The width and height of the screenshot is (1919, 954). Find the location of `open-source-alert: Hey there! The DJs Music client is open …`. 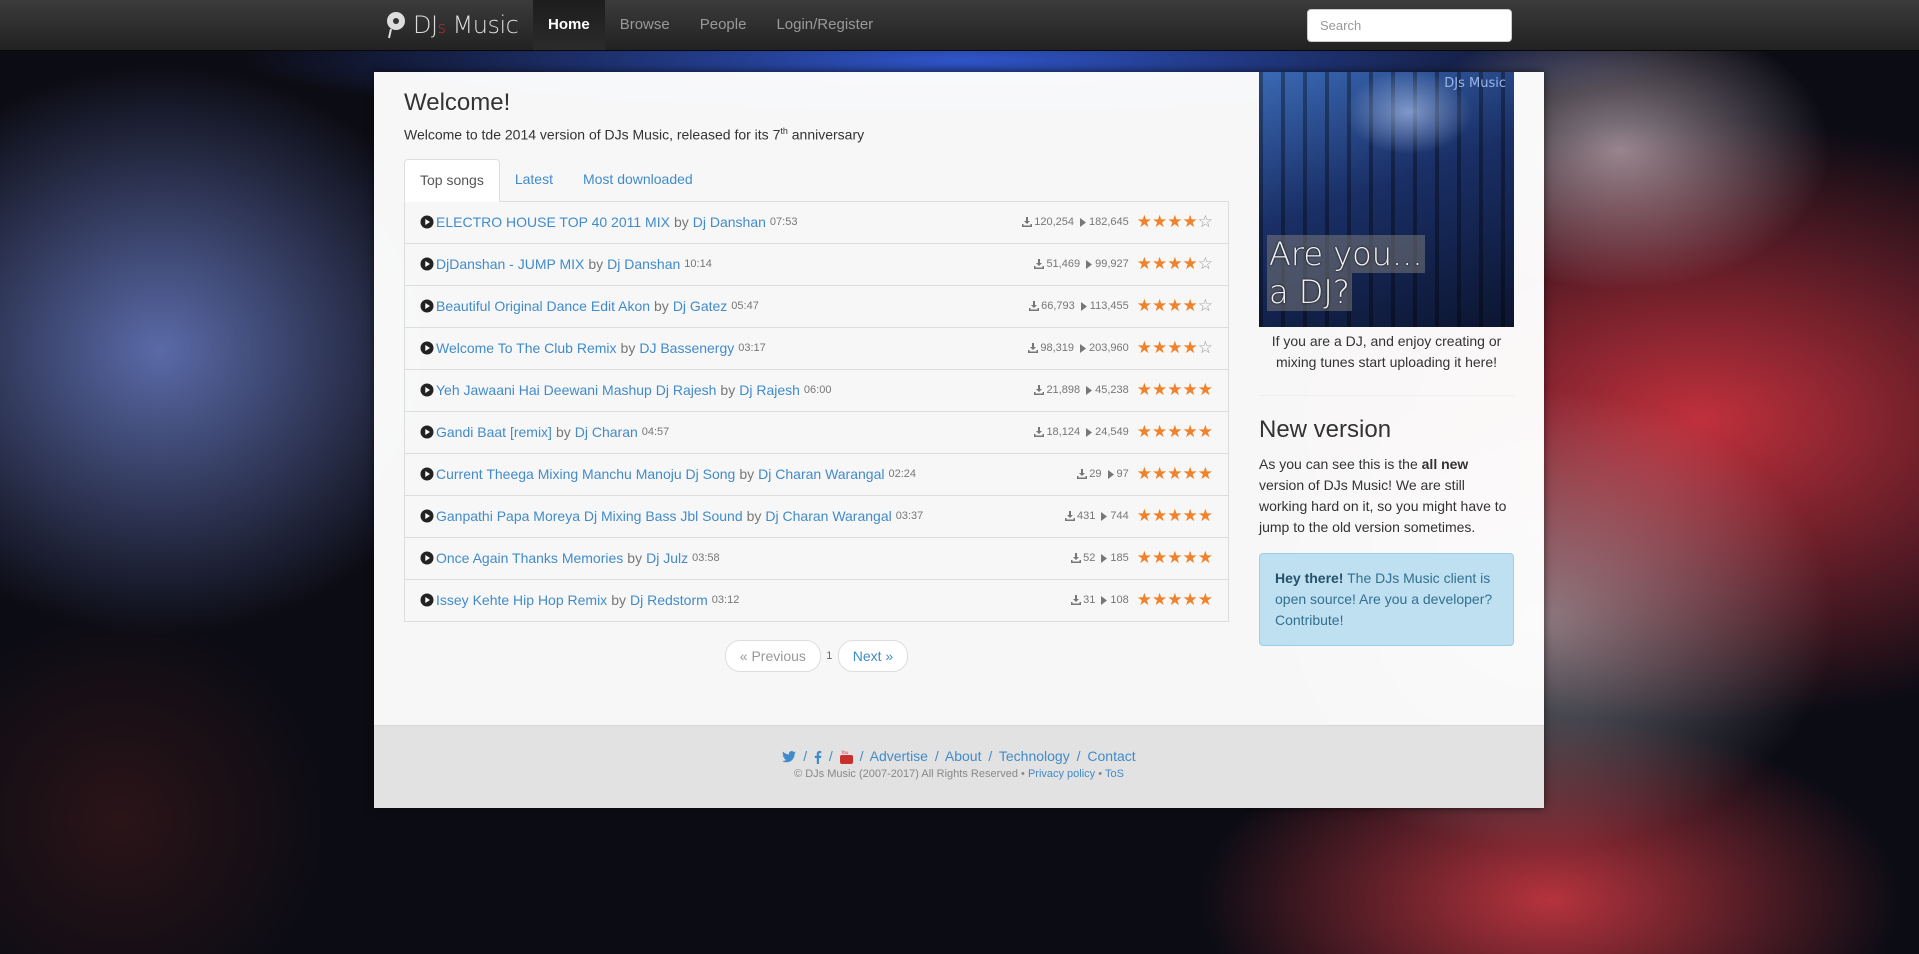

open-source-alert: Hey there! The DJs Music client is open … is located at coordinates (1386, 599).